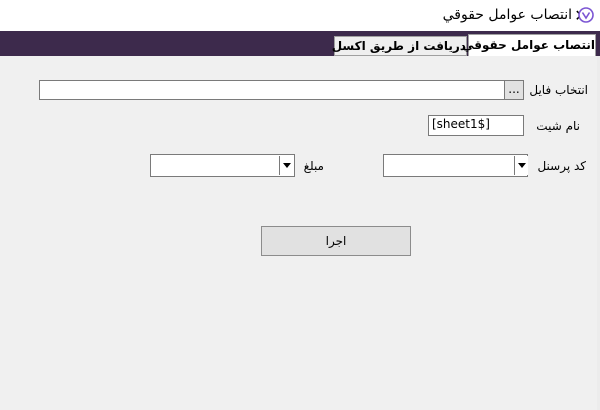 This screenshot has height=410, width=600. Describe the element at coordinates (558, 126) in the screenshot. I see `sheet-name-label: نام شيت` at that location.